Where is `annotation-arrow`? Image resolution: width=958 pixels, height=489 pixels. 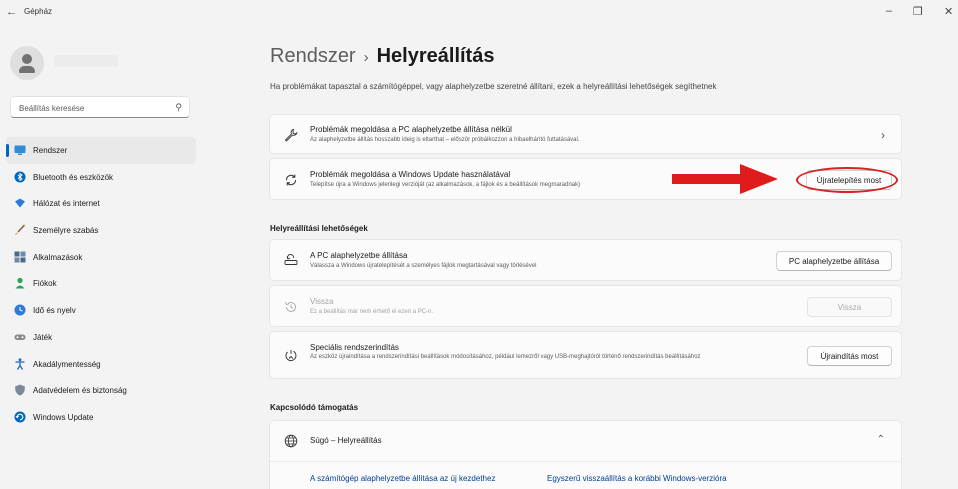
annotation-arrow is located at coordinates (725, 179).